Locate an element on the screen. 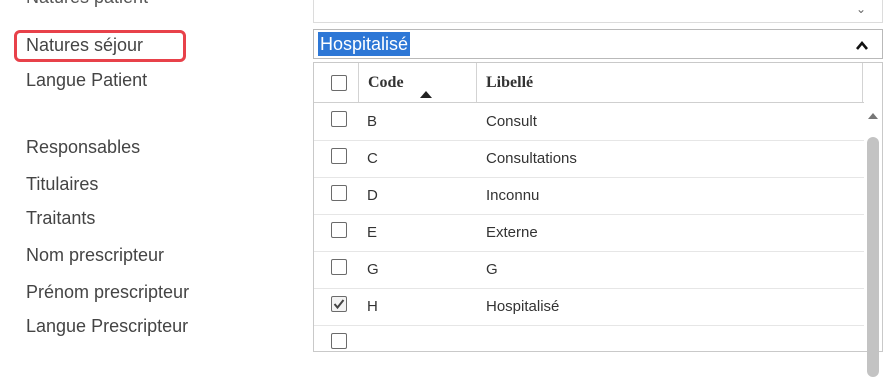  table-row: H Hospitalisé is located at coordinates (589, 307).